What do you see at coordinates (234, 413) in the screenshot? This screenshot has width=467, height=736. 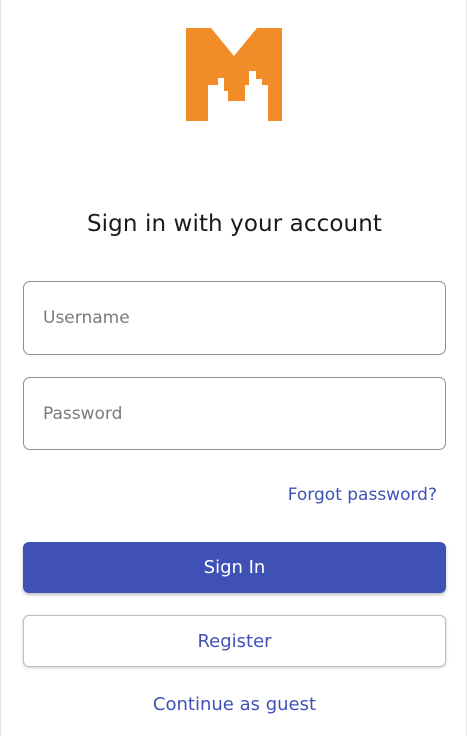 I see `password-input` at bounding box center [234, 413].